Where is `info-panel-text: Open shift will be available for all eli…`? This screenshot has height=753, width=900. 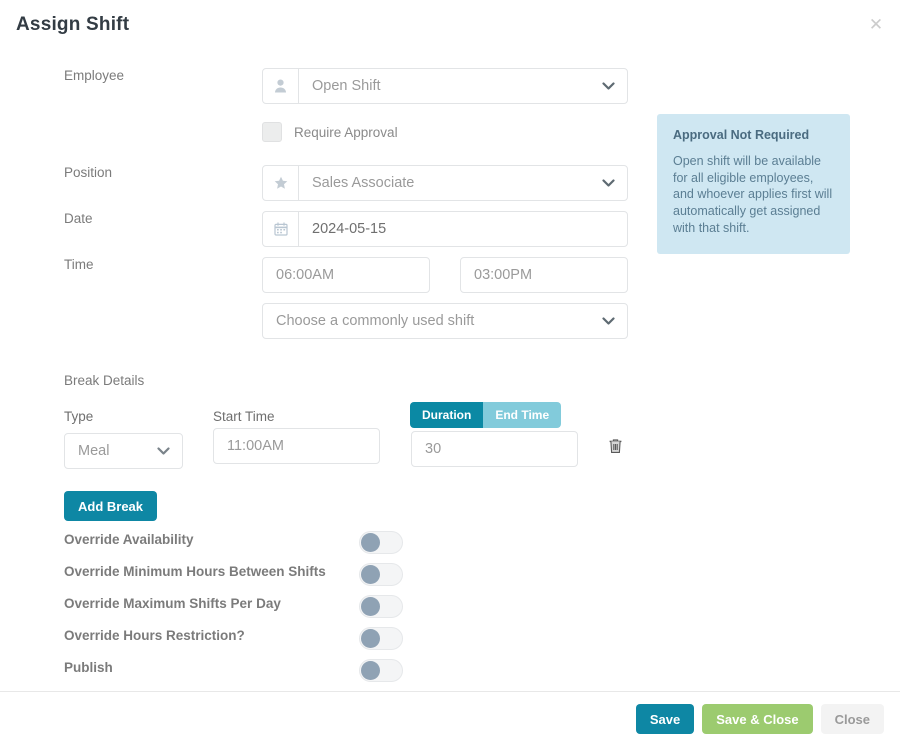
info-panel-text: Open shift will be available for all eli… is located at coordinates (753, 194).